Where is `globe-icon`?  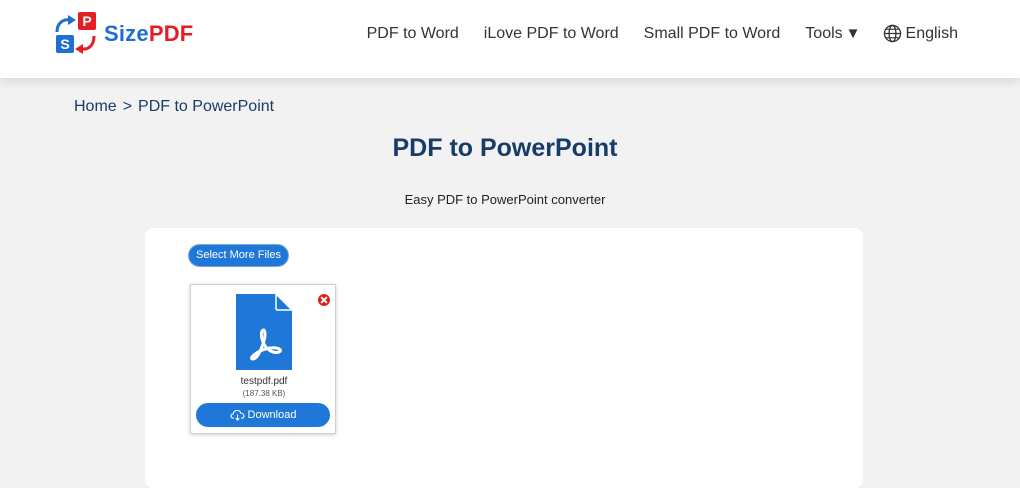
globe-icon is located at coordinates (892, 33).